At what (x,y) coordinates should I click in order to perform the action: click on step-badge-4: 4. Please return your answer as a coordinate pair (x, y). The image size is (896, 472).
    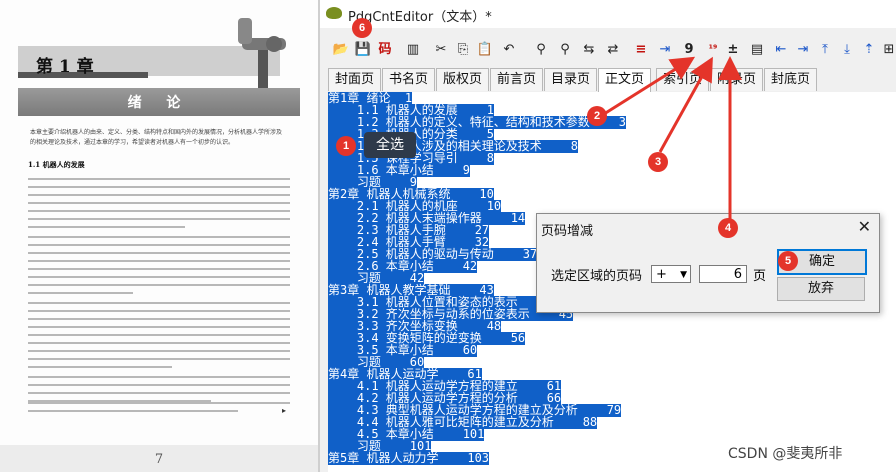
    Looking at the image, I should click on (728, 228).